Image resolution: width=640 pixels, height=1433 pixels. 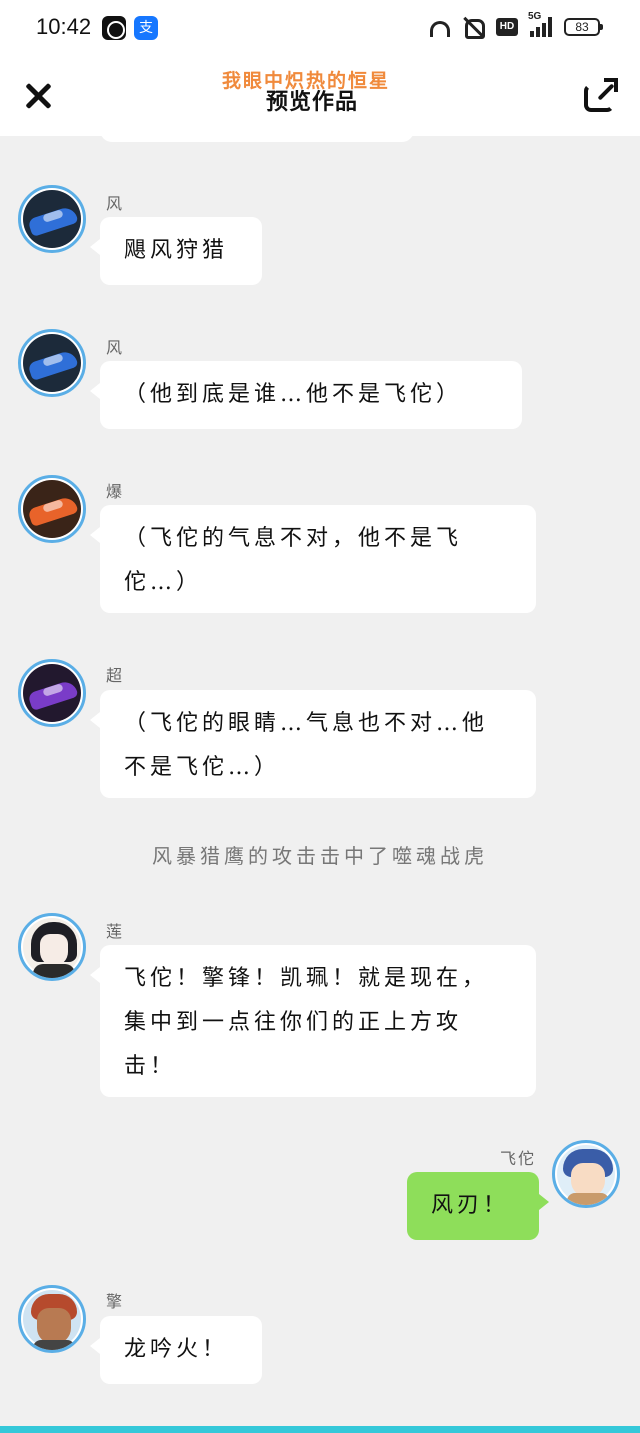 I want to click on mute-bell-icon, so click(x=473, y=27).